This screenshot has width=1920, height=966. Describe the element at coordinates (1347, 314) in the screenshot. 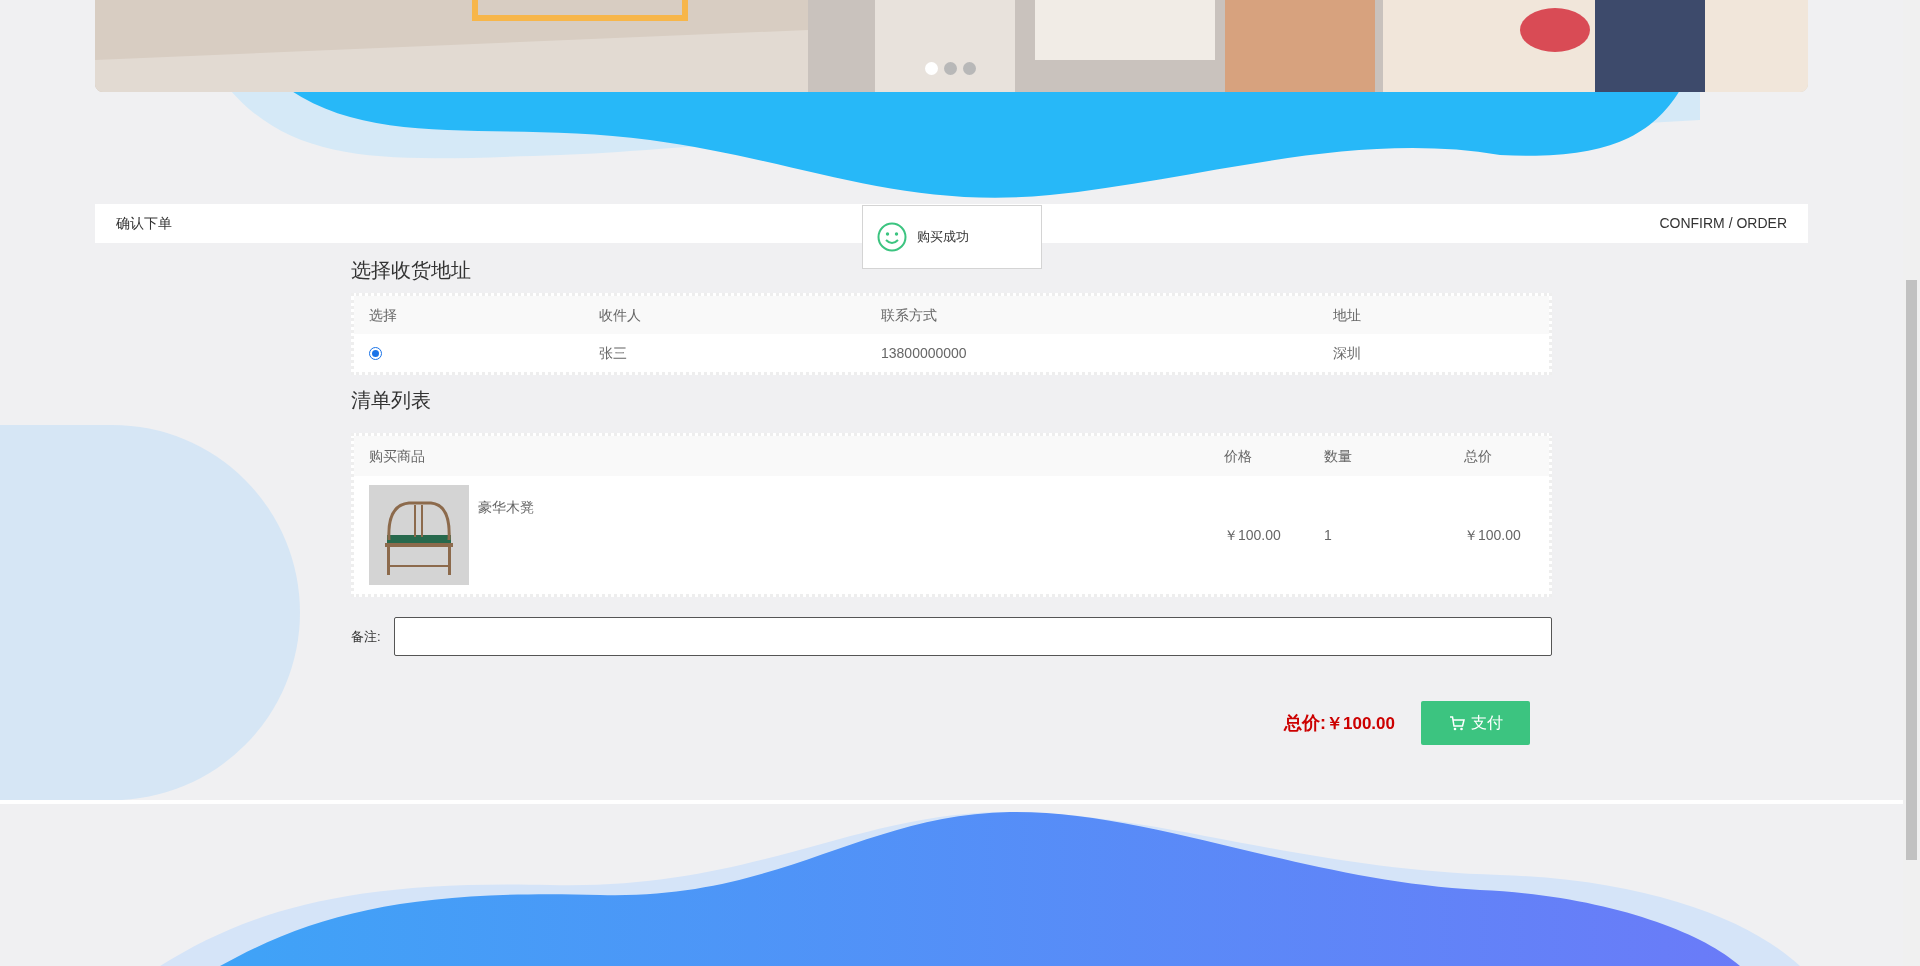

I see `column-header: 地址` at that location.